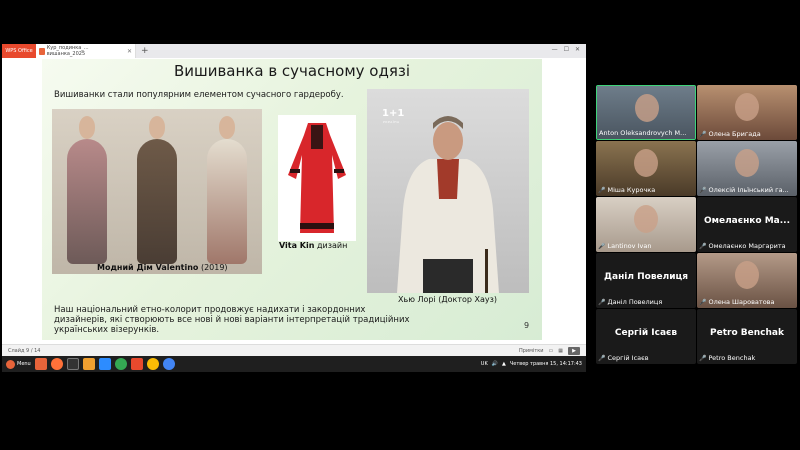  What do you see at coordinates (629, 246) in the screenshot?
I see `participant-name-text: Lantinov Ivan` at bounding box center [629, 246].